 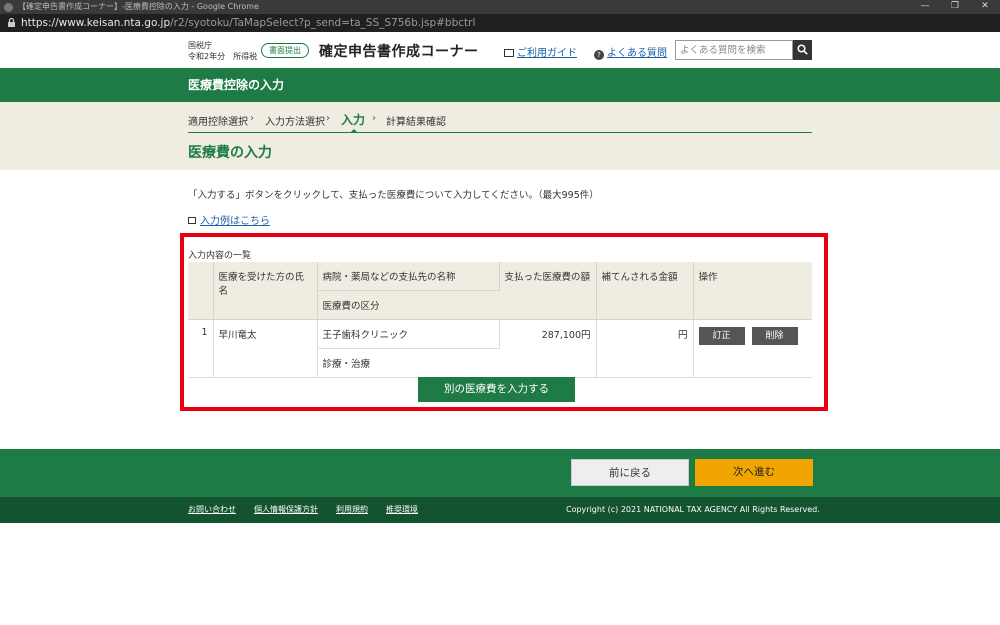 What do you see at coordinates (138, 6) in the screenshot?
I see `window-title: 【確定申告書作成コーナー】-医療費控除の入力 - Google Chrome` at bounding box center [138, 6].